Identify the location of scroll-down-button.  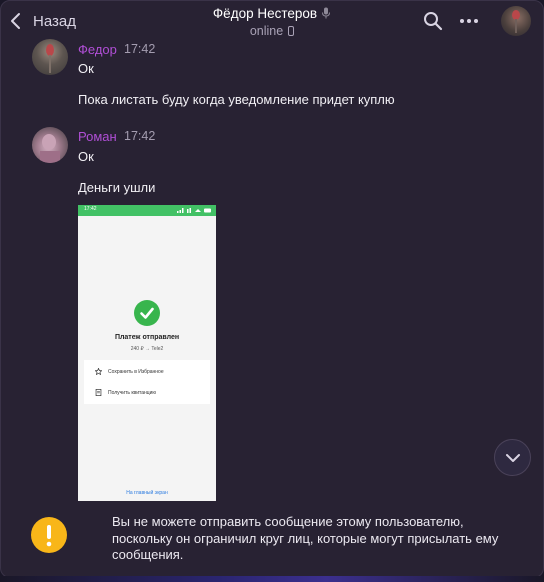
(512, 457).